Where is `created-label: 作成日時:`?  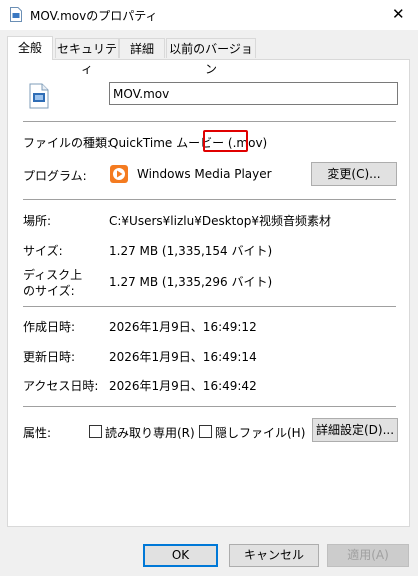
created-label: 作成日時: is located at coordinates (49, 327).